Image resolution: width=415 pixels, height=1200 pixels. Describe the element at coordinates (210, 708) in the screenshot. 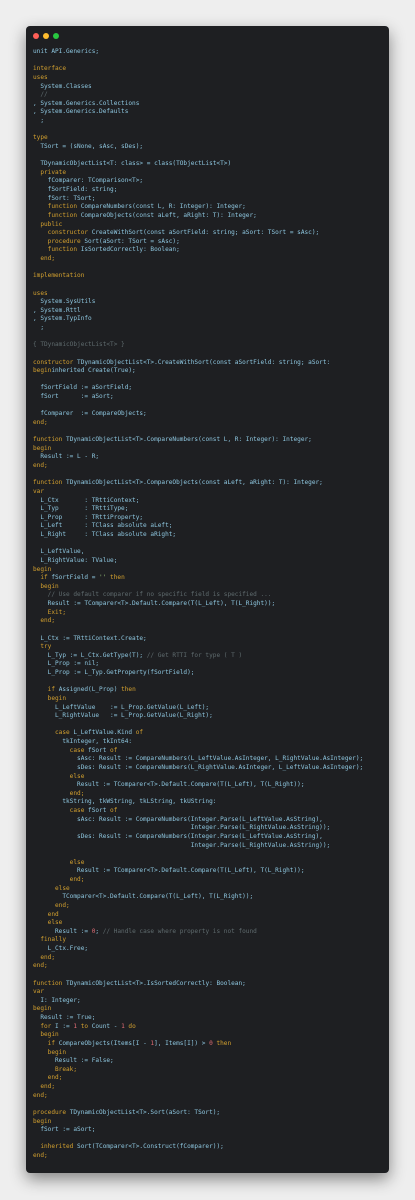

I see `code-line: L_LeftValue := L_Prop.GetValue(L_Left);` at that location.